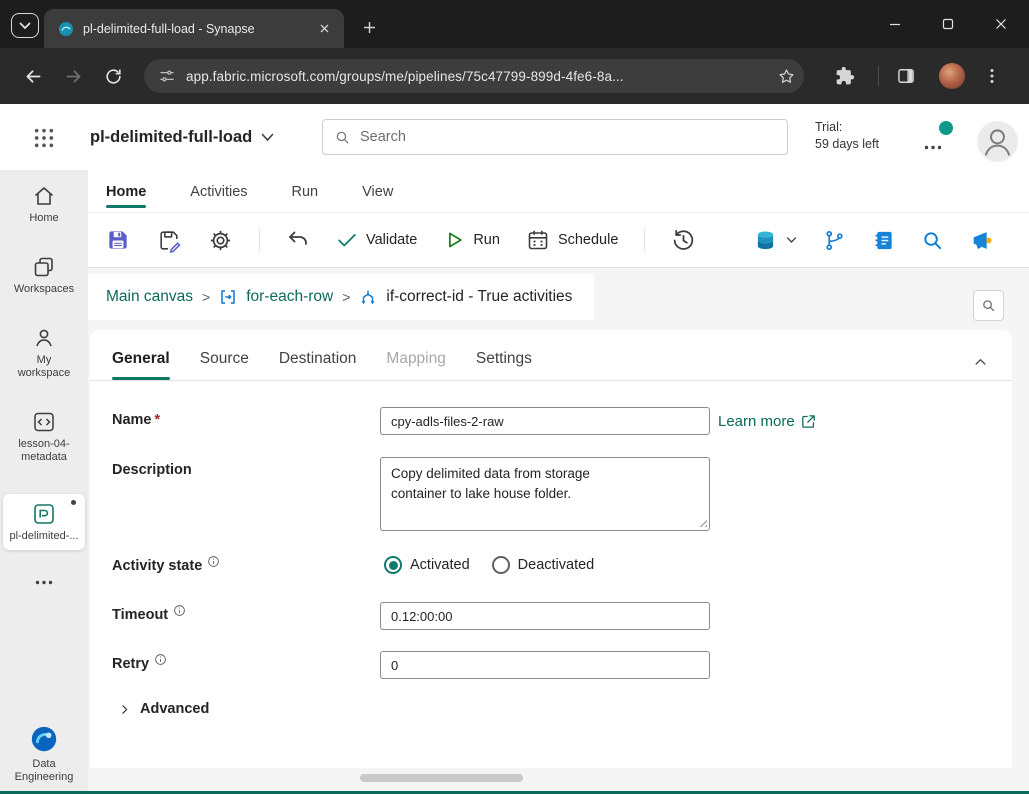 The width and height of the screenshot is (1029, 794). I want to click on global-search-box, so click(555, 137).